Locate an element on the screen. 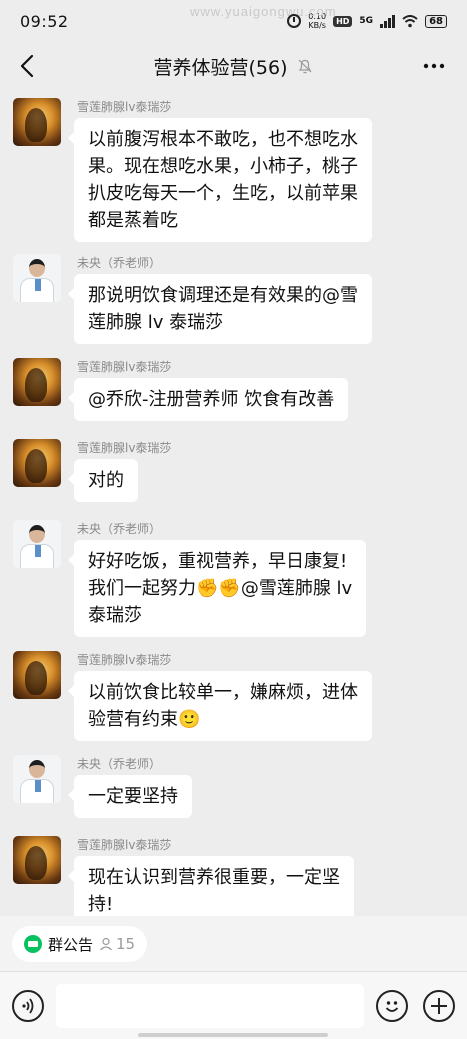 The height and width of the screenshot is (1039, 467). wifi-icon is located at coordinates (410, 20).